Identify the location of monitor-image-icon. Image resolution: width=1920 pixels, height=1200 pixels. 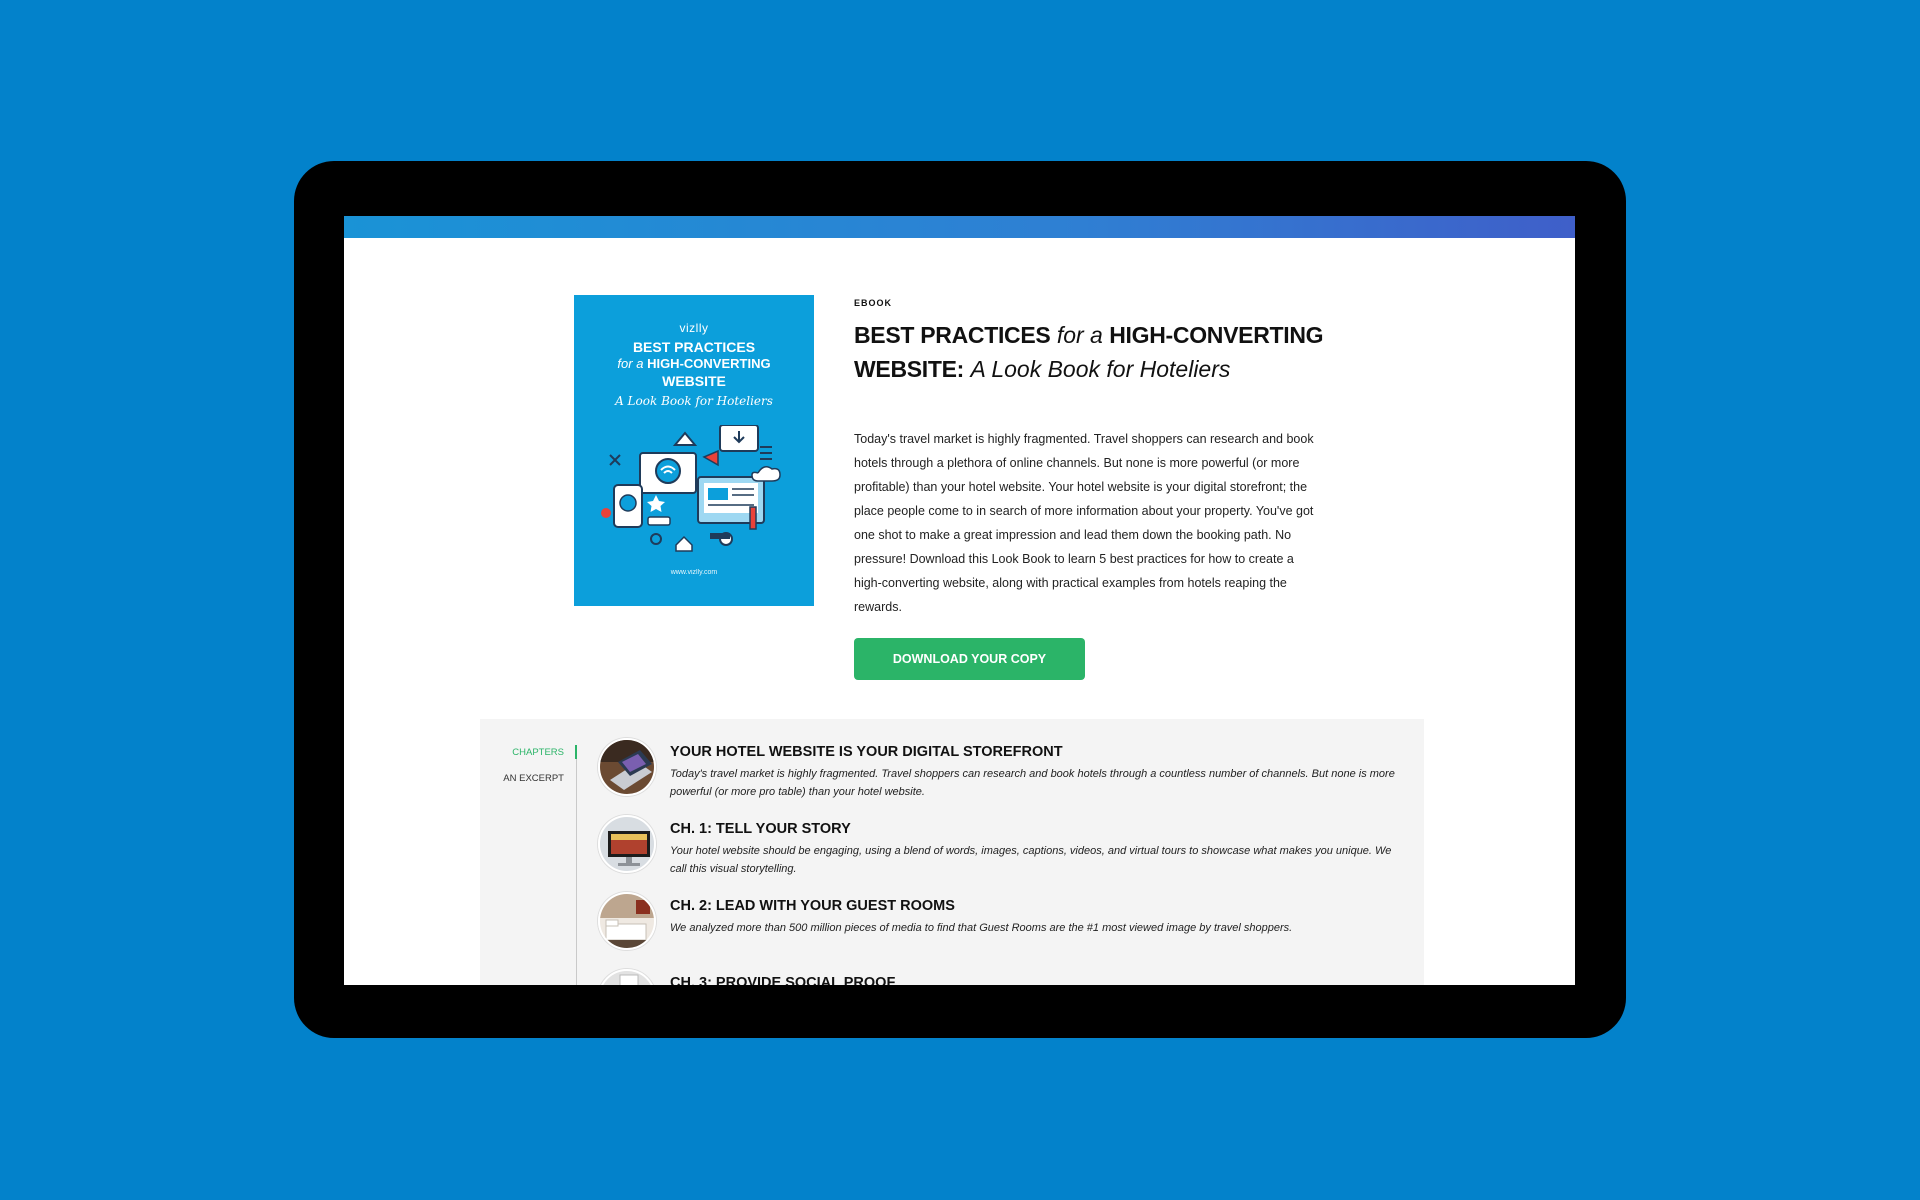
(627, 844).